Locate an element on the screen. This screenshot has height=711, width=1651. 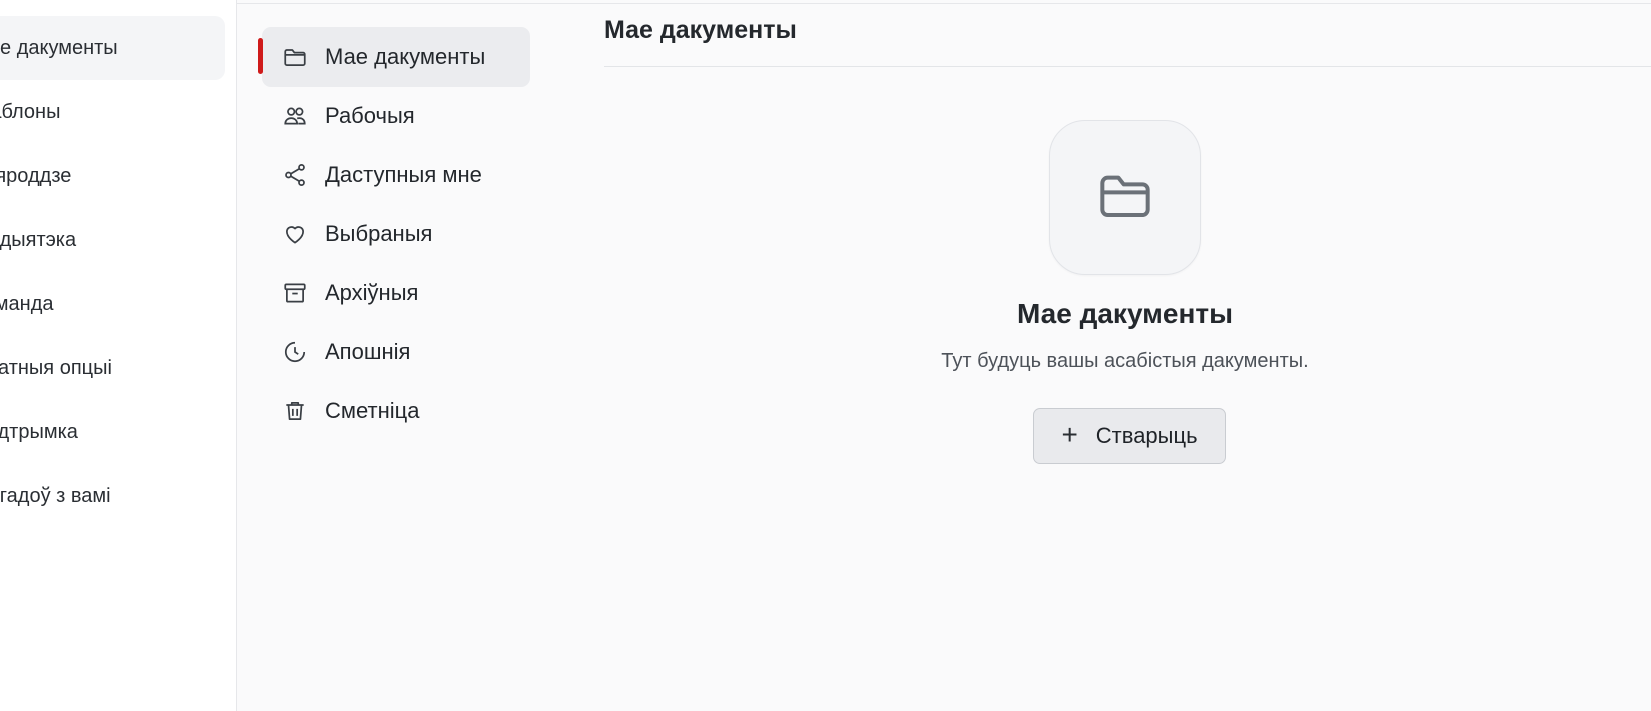
empty-state-description: Тут будуць вашы асабістыя дакументы. is located at coordinates (1125, 361).